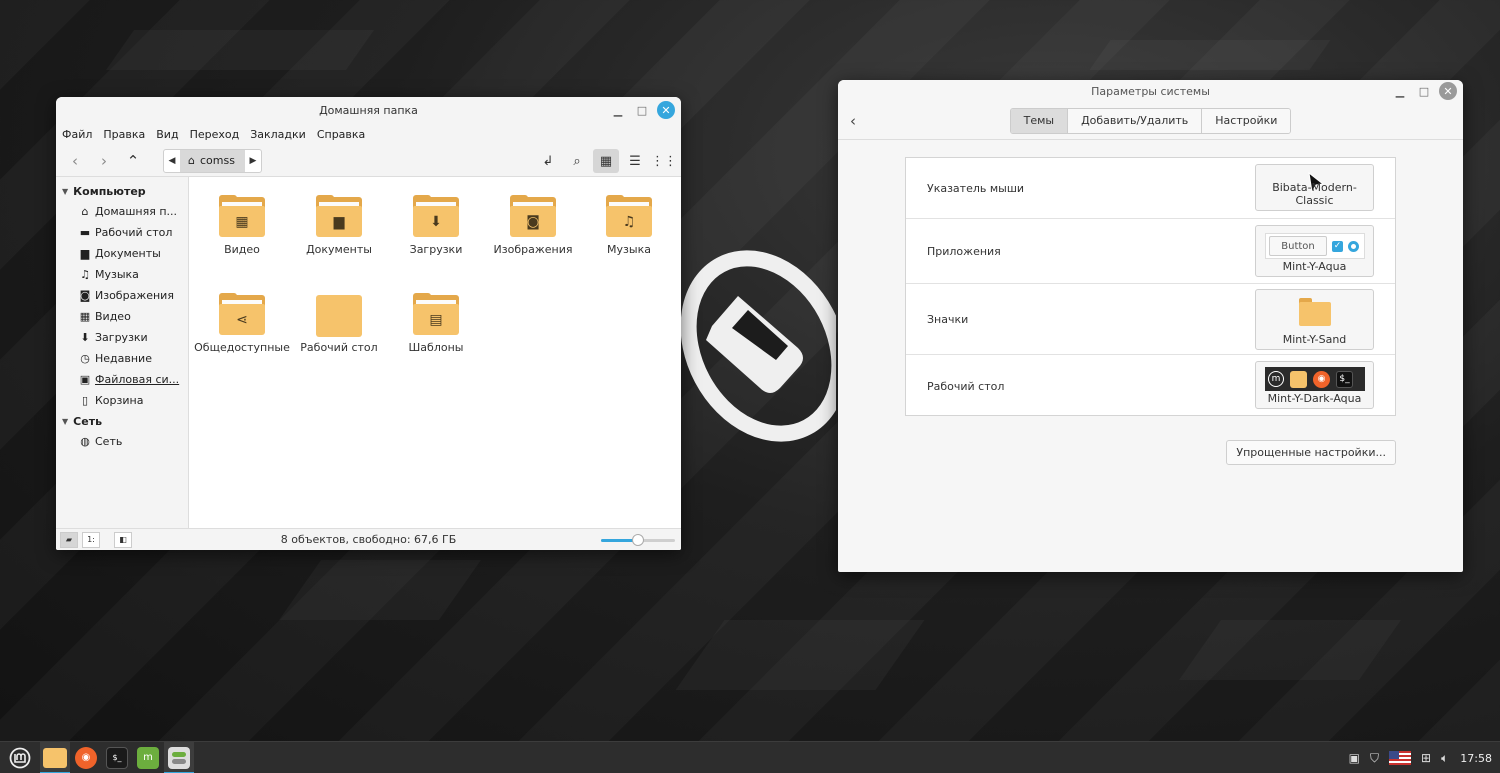 This screenshot has width=1500, height=773. What do you see at coordinates (853, 121) in the screenshot?
I see `back-arrow-icon: ‹` at bounding box center [853, 121].